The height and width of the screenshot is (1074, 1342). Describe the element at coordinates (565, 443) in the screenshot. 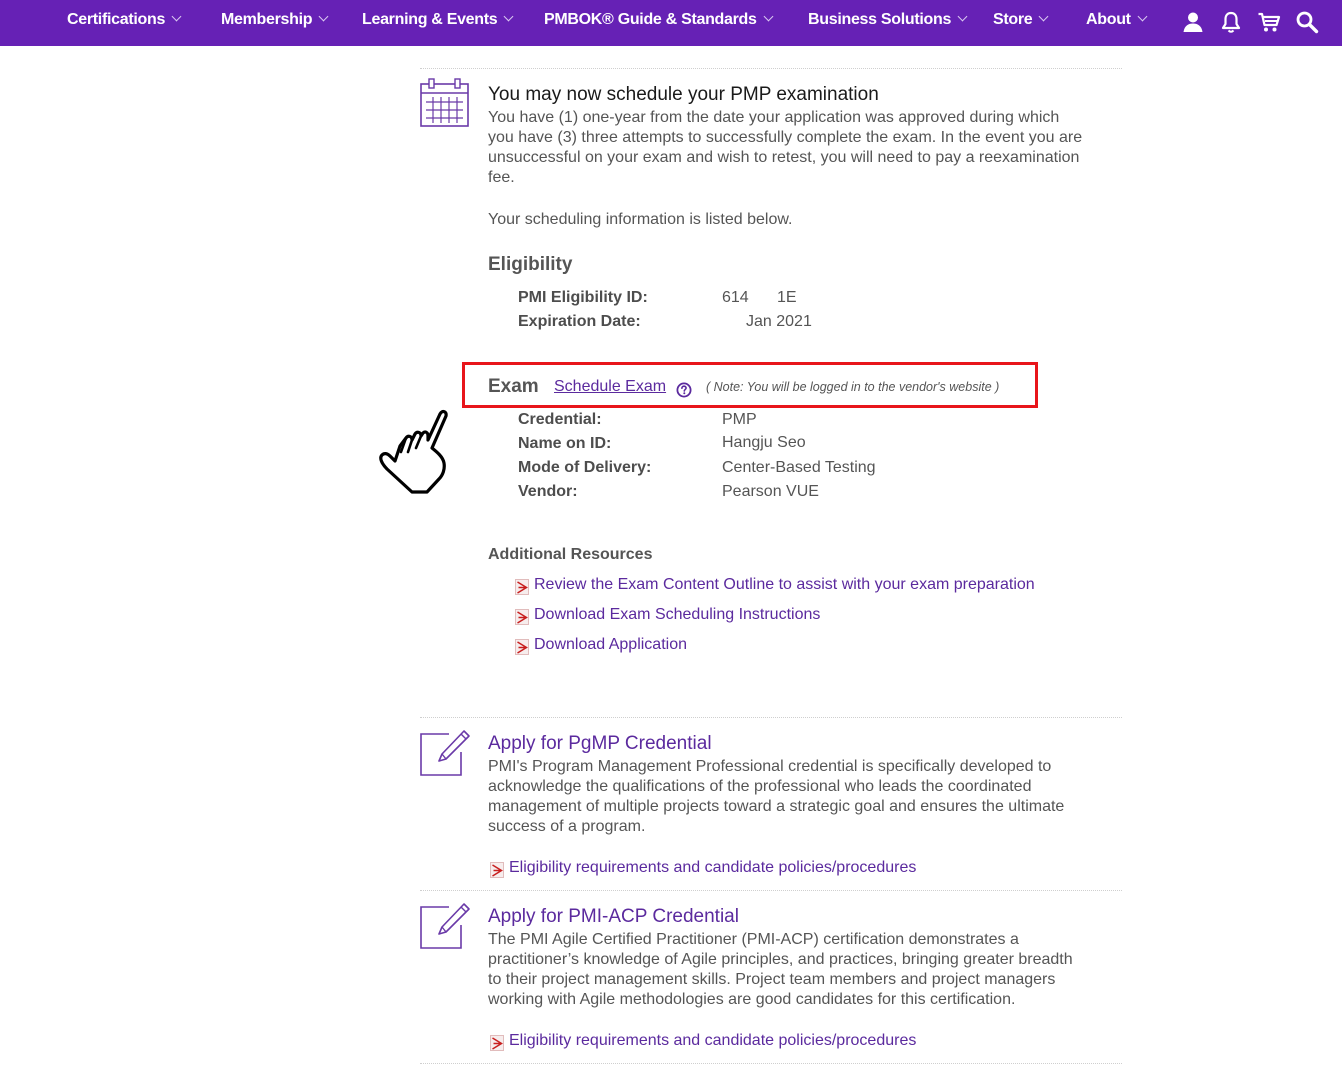

I see `name-on-id-label: Name on ID:` at that location.